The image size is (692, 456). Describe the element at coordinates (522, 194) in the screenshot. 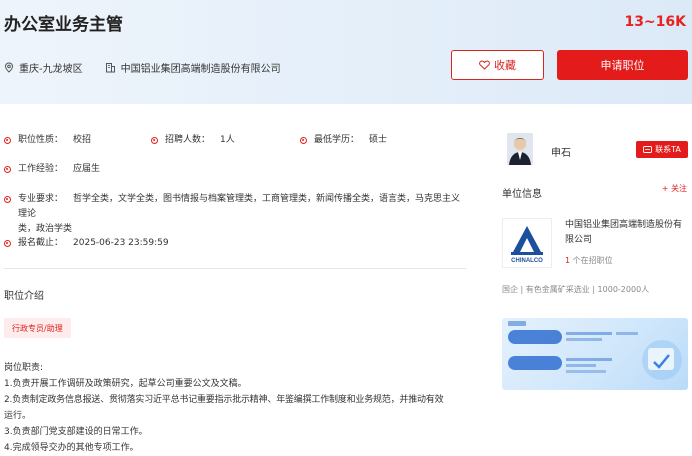

I see `unit-info-title: 单位信息` at that location.